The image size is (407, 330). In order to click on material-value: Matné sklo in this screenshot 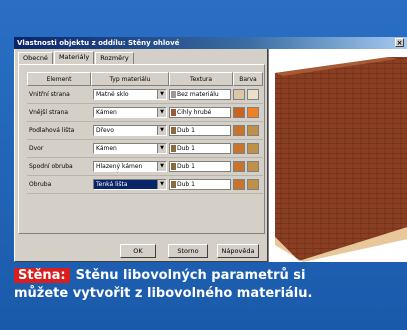, I will do `click(112, 94)`.